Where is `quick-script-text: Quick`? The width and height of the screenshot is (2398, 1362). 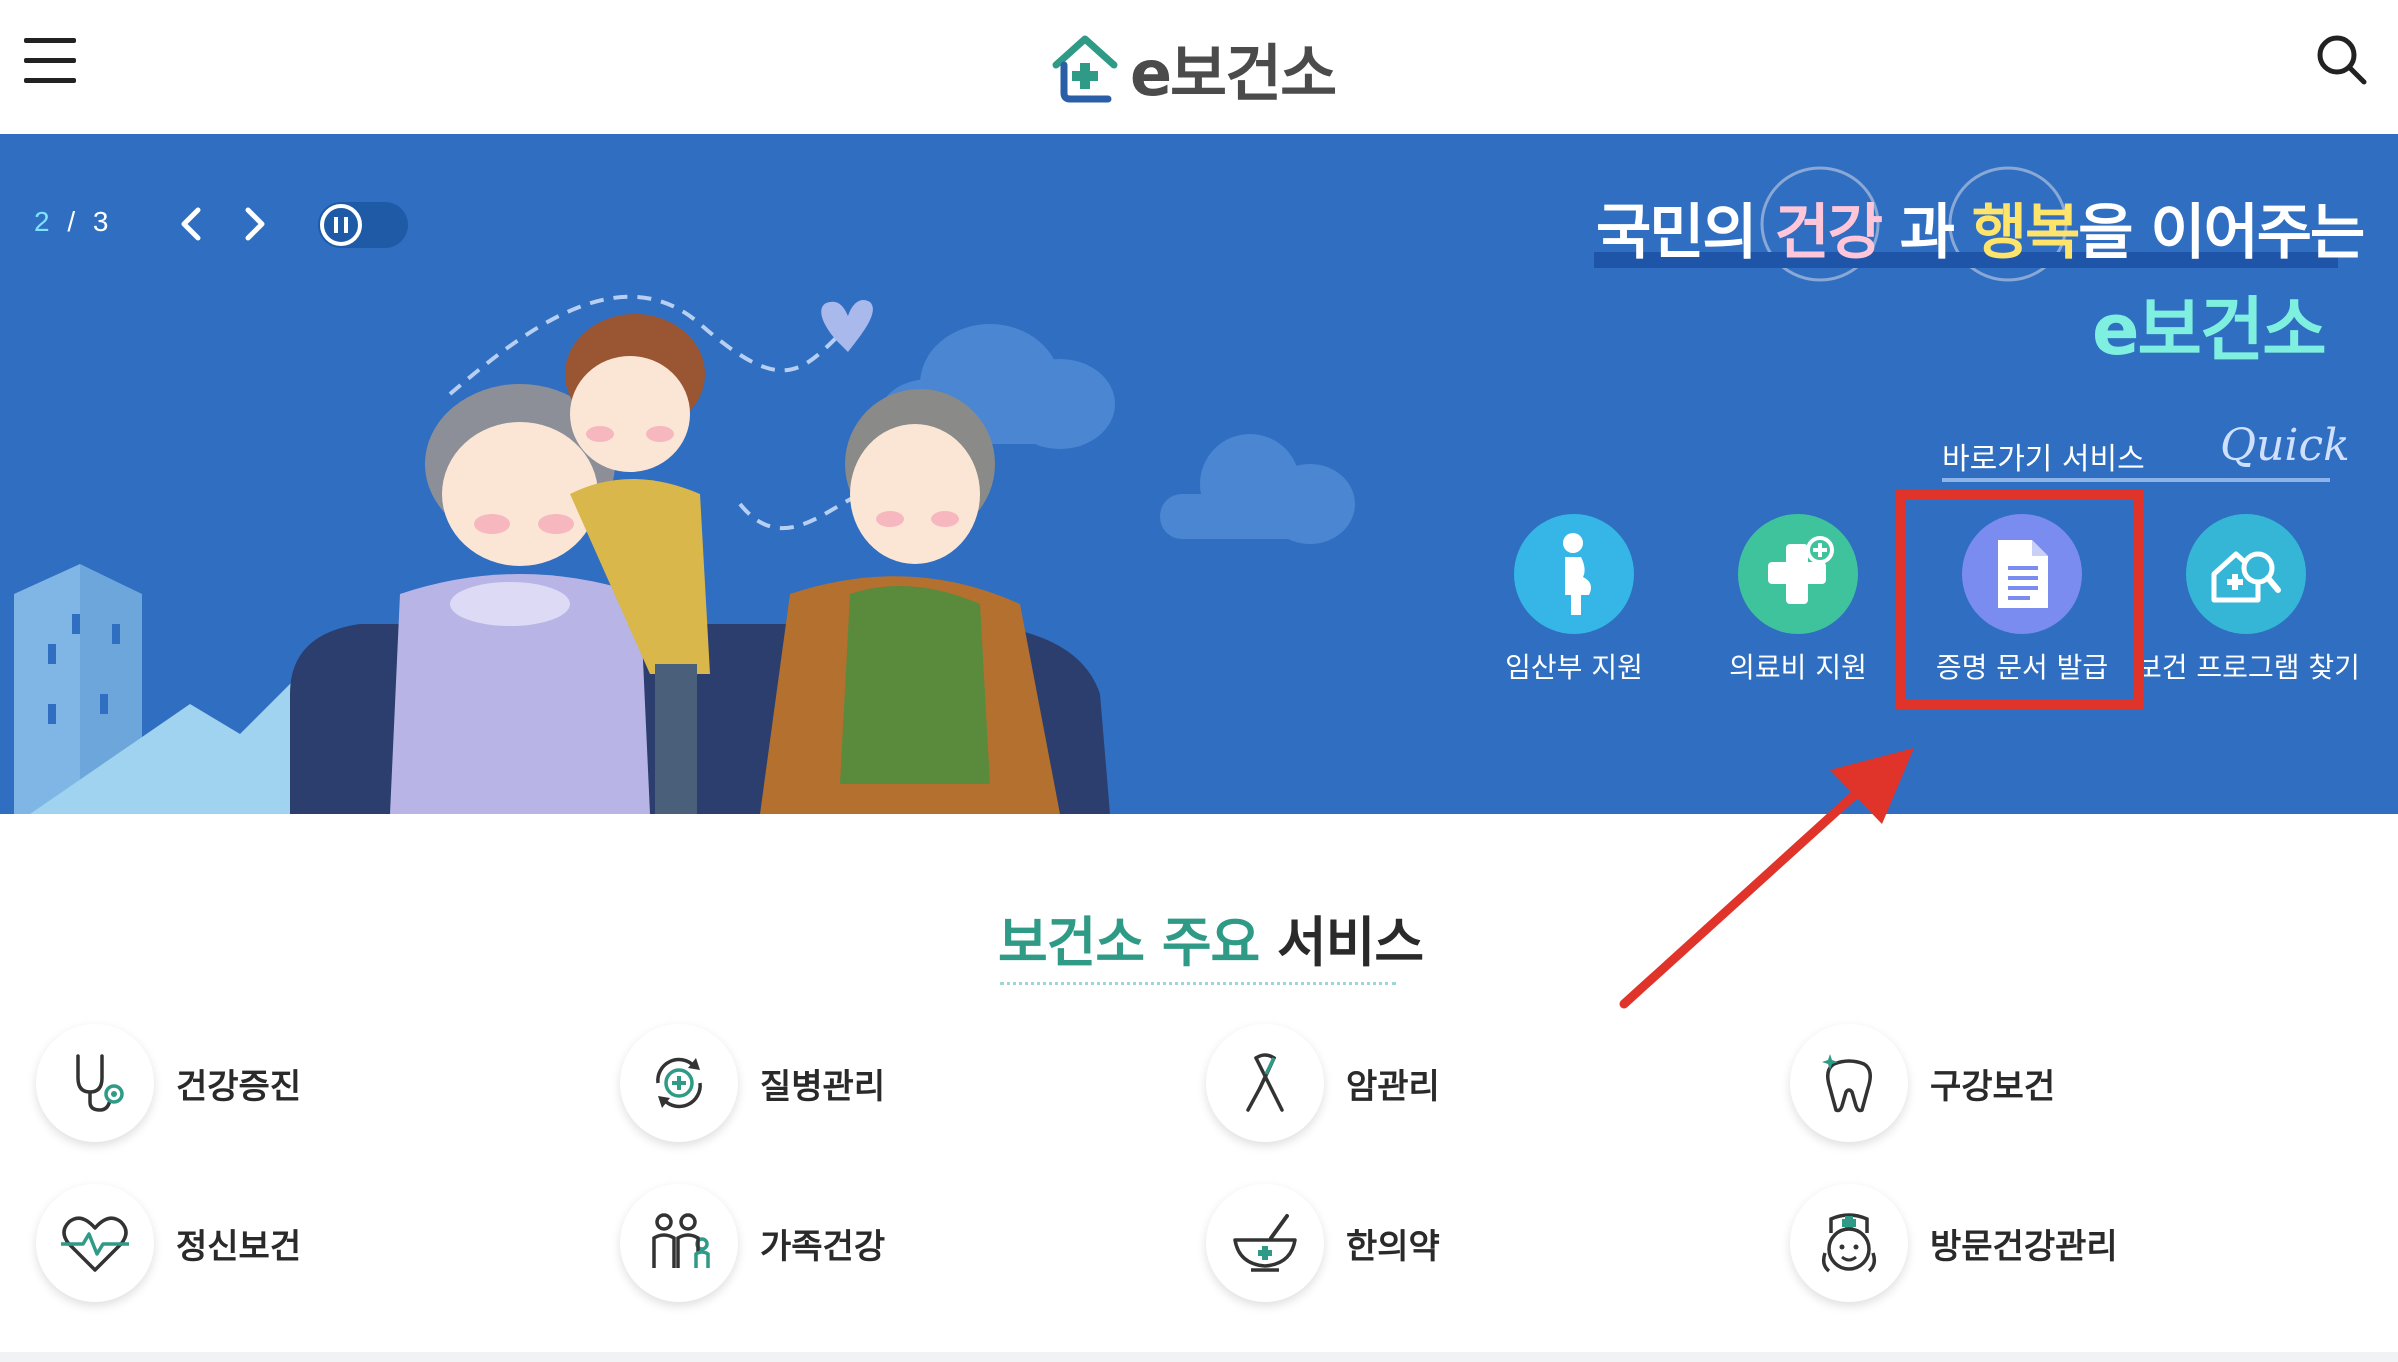
quick-script-text: Quick is located at coordinates (2285, 445).